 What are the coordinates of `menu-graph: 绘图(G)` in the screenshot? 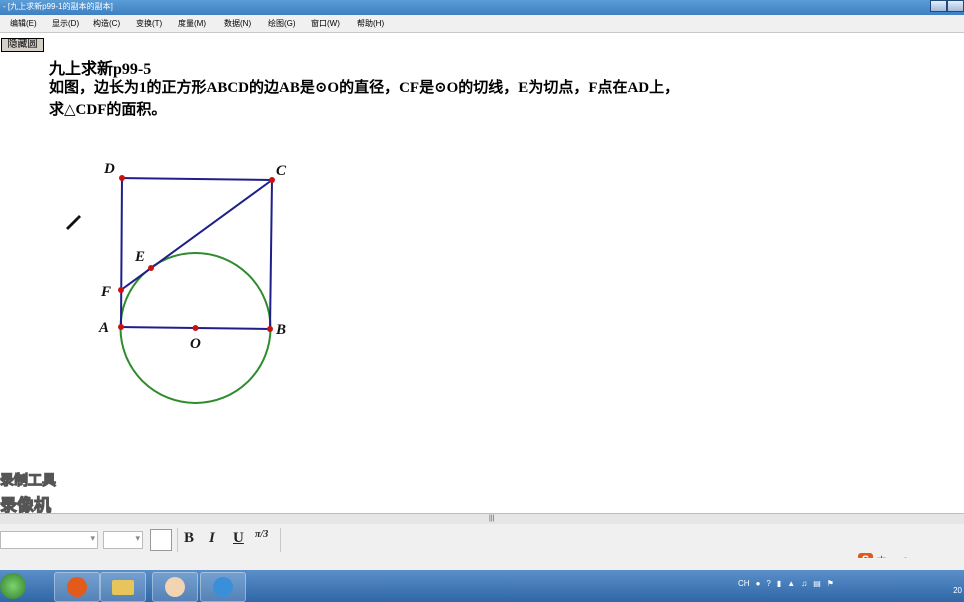 It's located at (282, 23).